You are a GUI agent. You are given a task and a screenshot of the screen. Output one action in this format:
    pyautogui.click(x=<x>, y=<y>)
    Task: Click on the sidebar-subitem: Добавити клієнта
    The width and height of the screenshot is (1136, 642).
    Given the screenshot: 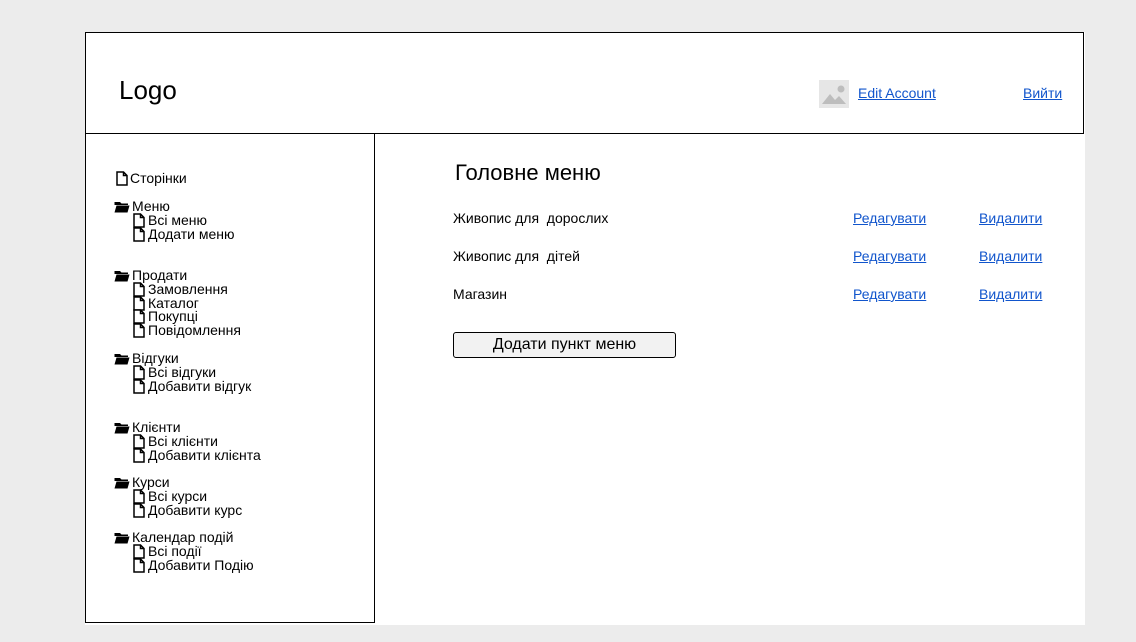 What is the action you would take?
    pyautogui.click(x=197, y=454)
    